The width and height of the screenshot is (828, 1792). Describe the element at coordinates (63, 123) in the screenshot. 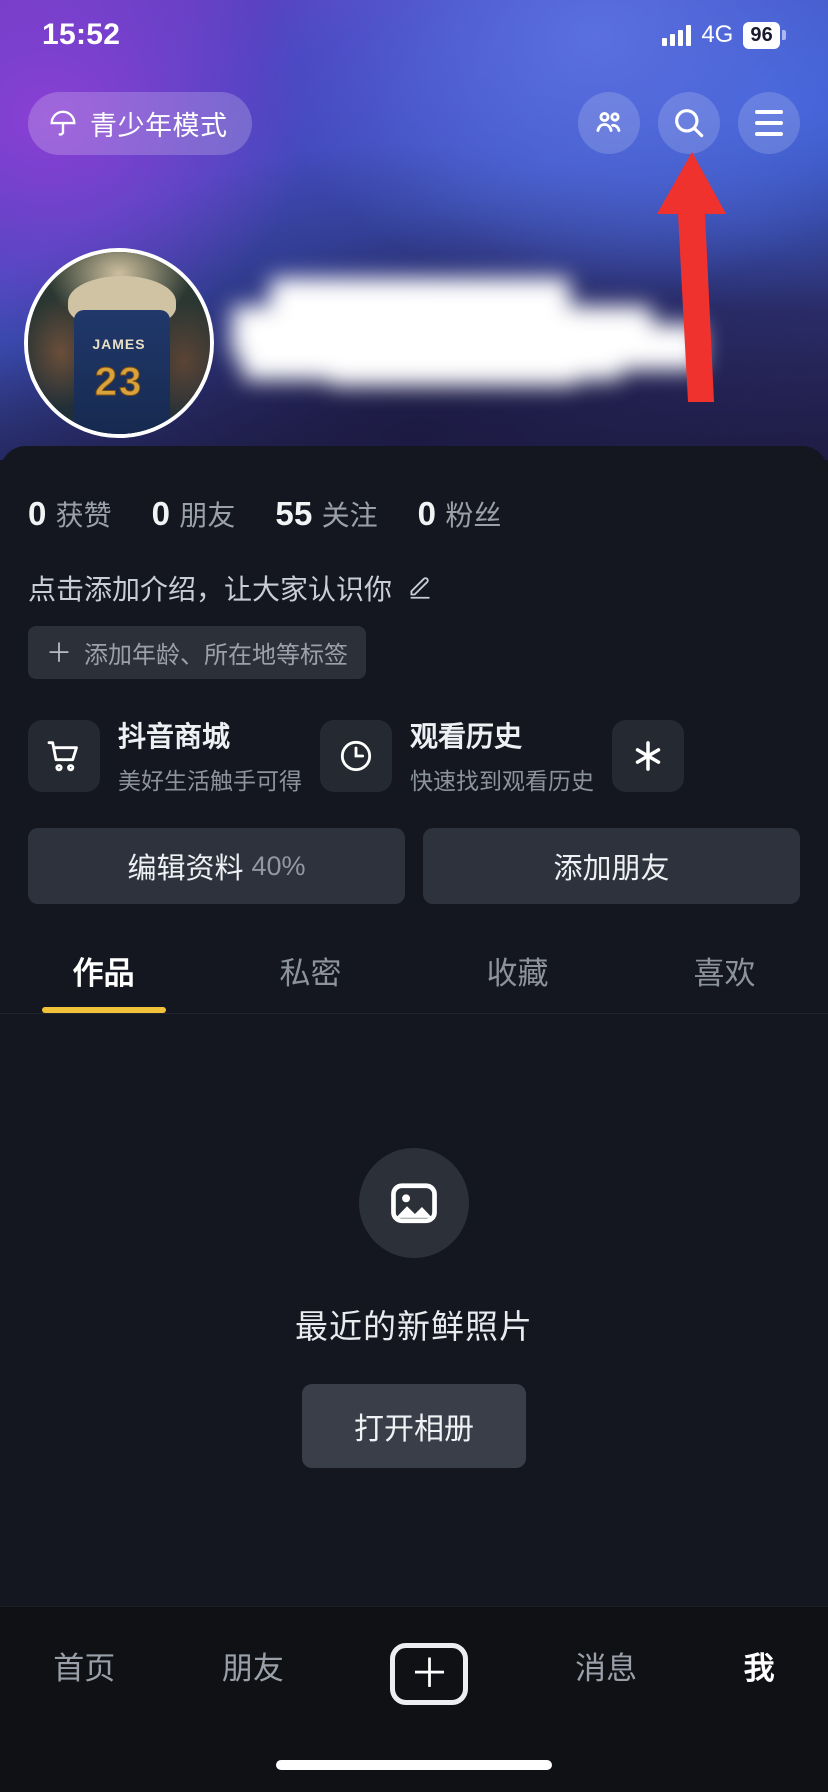

I see `umbrella-icon` at that location.